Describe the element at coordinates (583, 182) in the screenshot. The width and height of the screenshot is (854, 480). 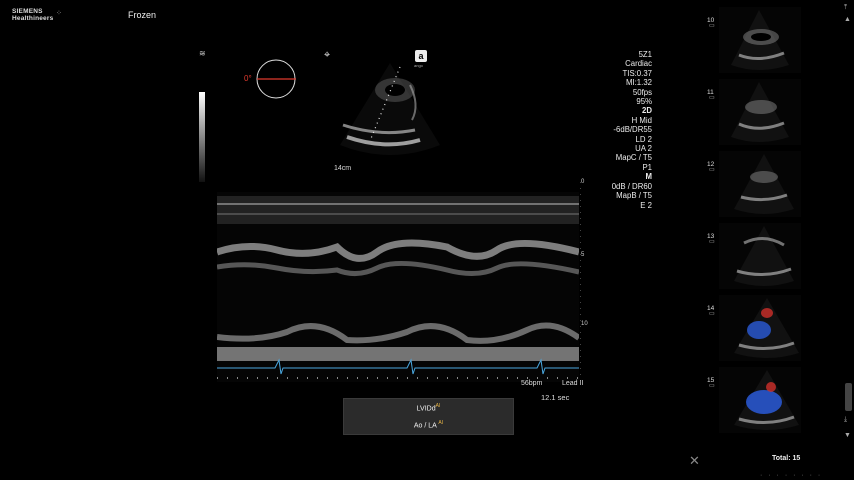
I see `scale-label-top: 0` at that location.